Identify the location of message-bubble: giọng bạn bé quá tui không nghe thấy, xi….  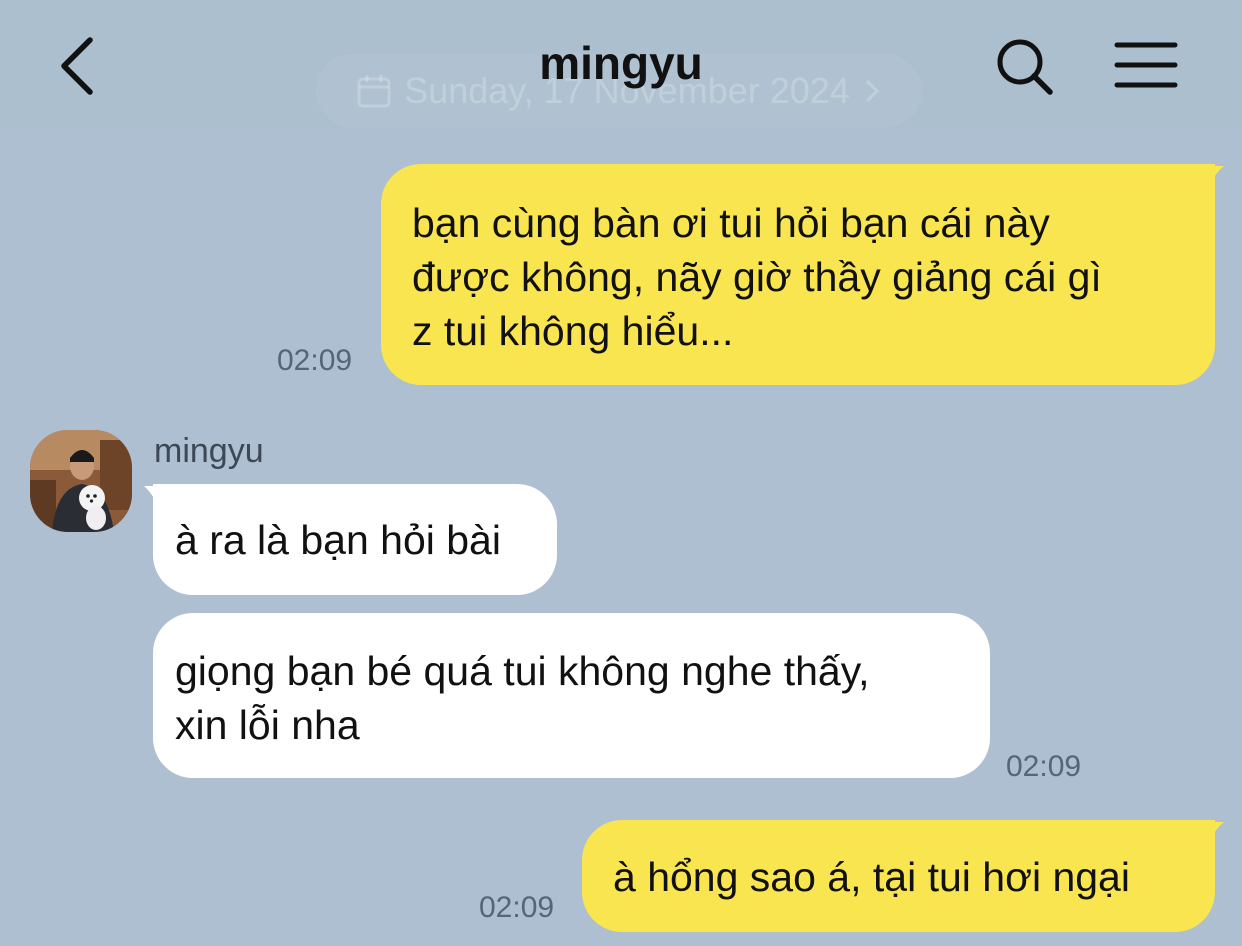
(571, 695).